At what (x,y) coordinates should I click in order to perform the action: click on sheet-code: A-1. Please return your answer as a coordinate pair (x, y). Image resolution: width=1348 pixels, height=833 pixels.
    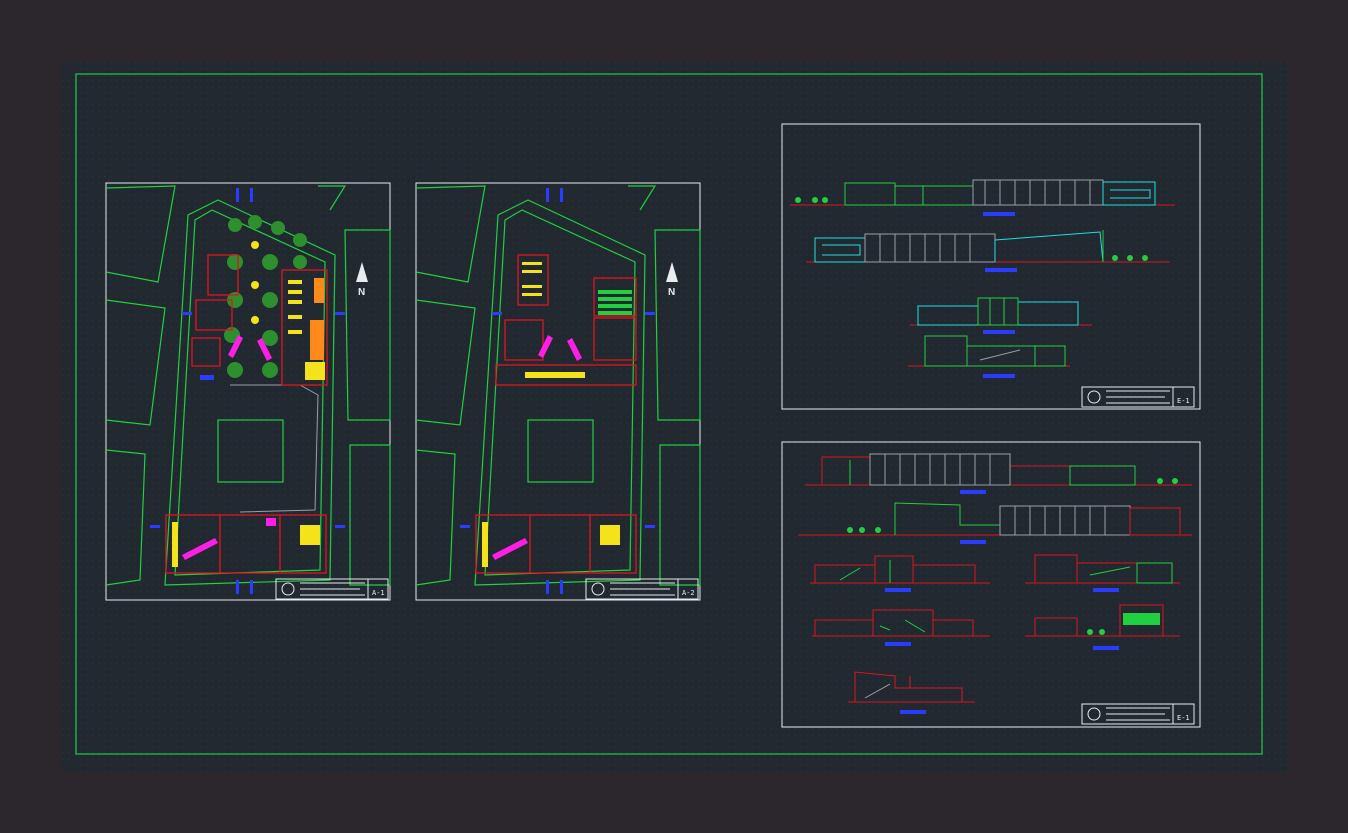
    Looking at the image, I should click on (378, 593).